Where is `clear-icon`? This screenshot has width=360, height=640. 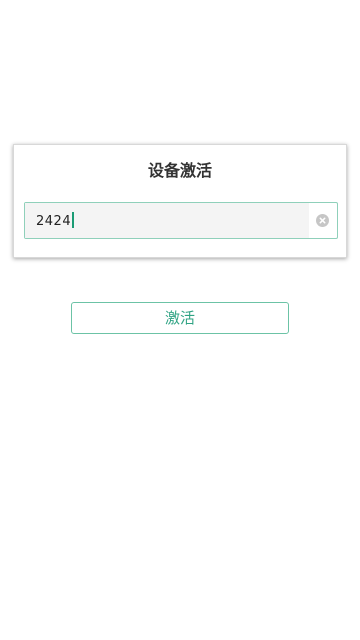
clear-icon is located at coordinates (322, 220).